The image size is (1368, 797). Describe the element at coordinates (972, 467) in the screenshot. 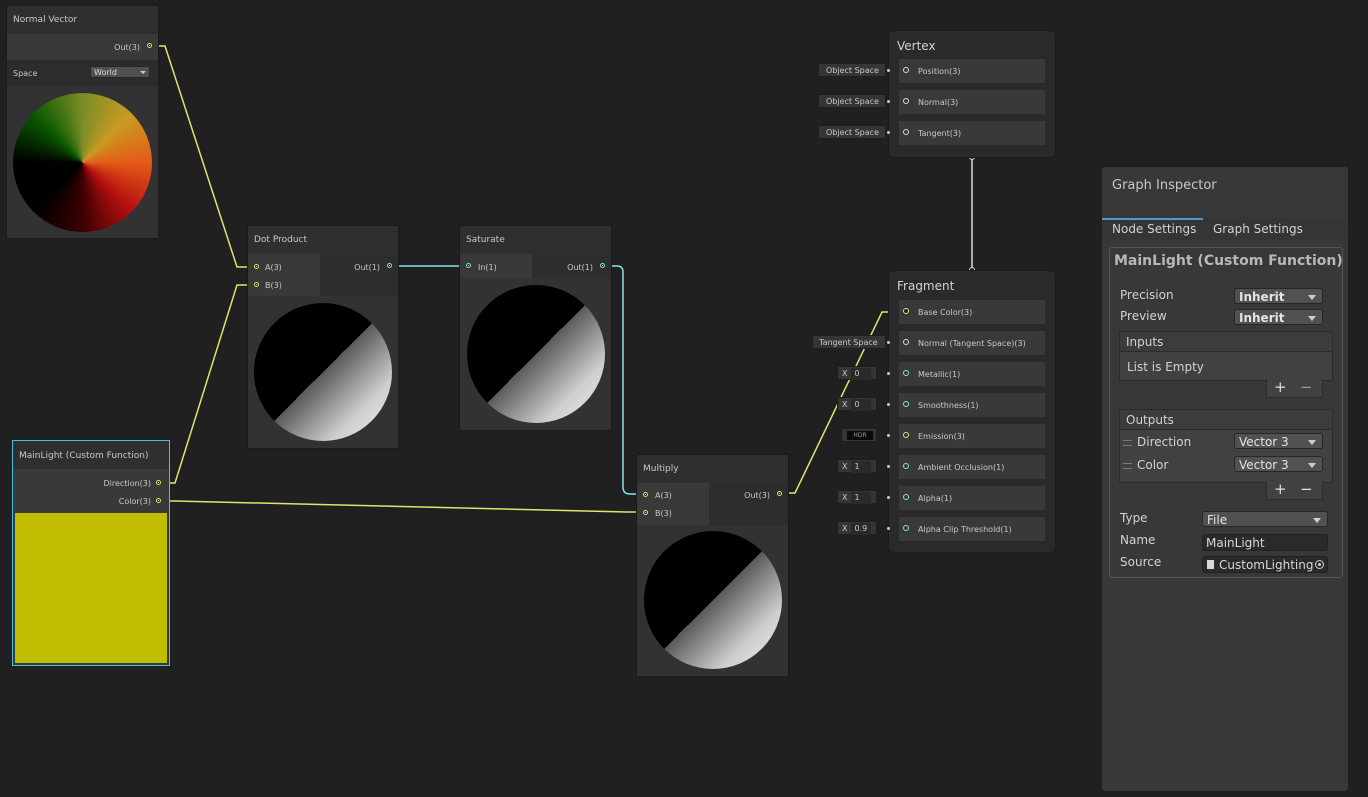

I see `fragment-slot-ambient-occlusion: Ambient Occlusion(1)` at that location.